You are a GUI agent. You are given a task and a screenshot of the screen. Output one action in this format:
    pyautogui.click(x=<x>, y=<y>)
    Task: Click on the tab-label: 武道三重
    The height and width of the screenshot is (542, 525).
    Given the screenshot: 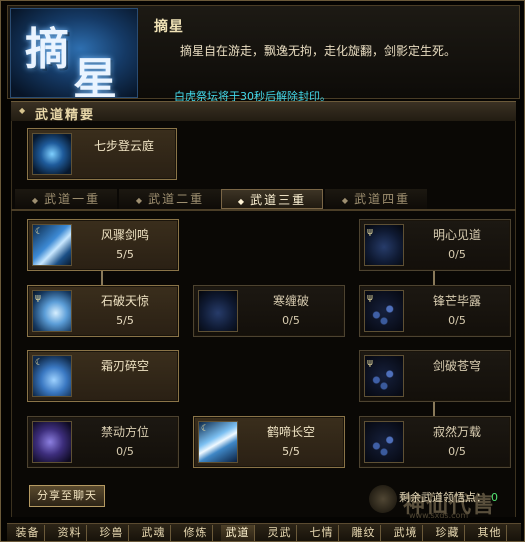 What is the action you would take?
    pyautogui.click(x=278, y=200)
    